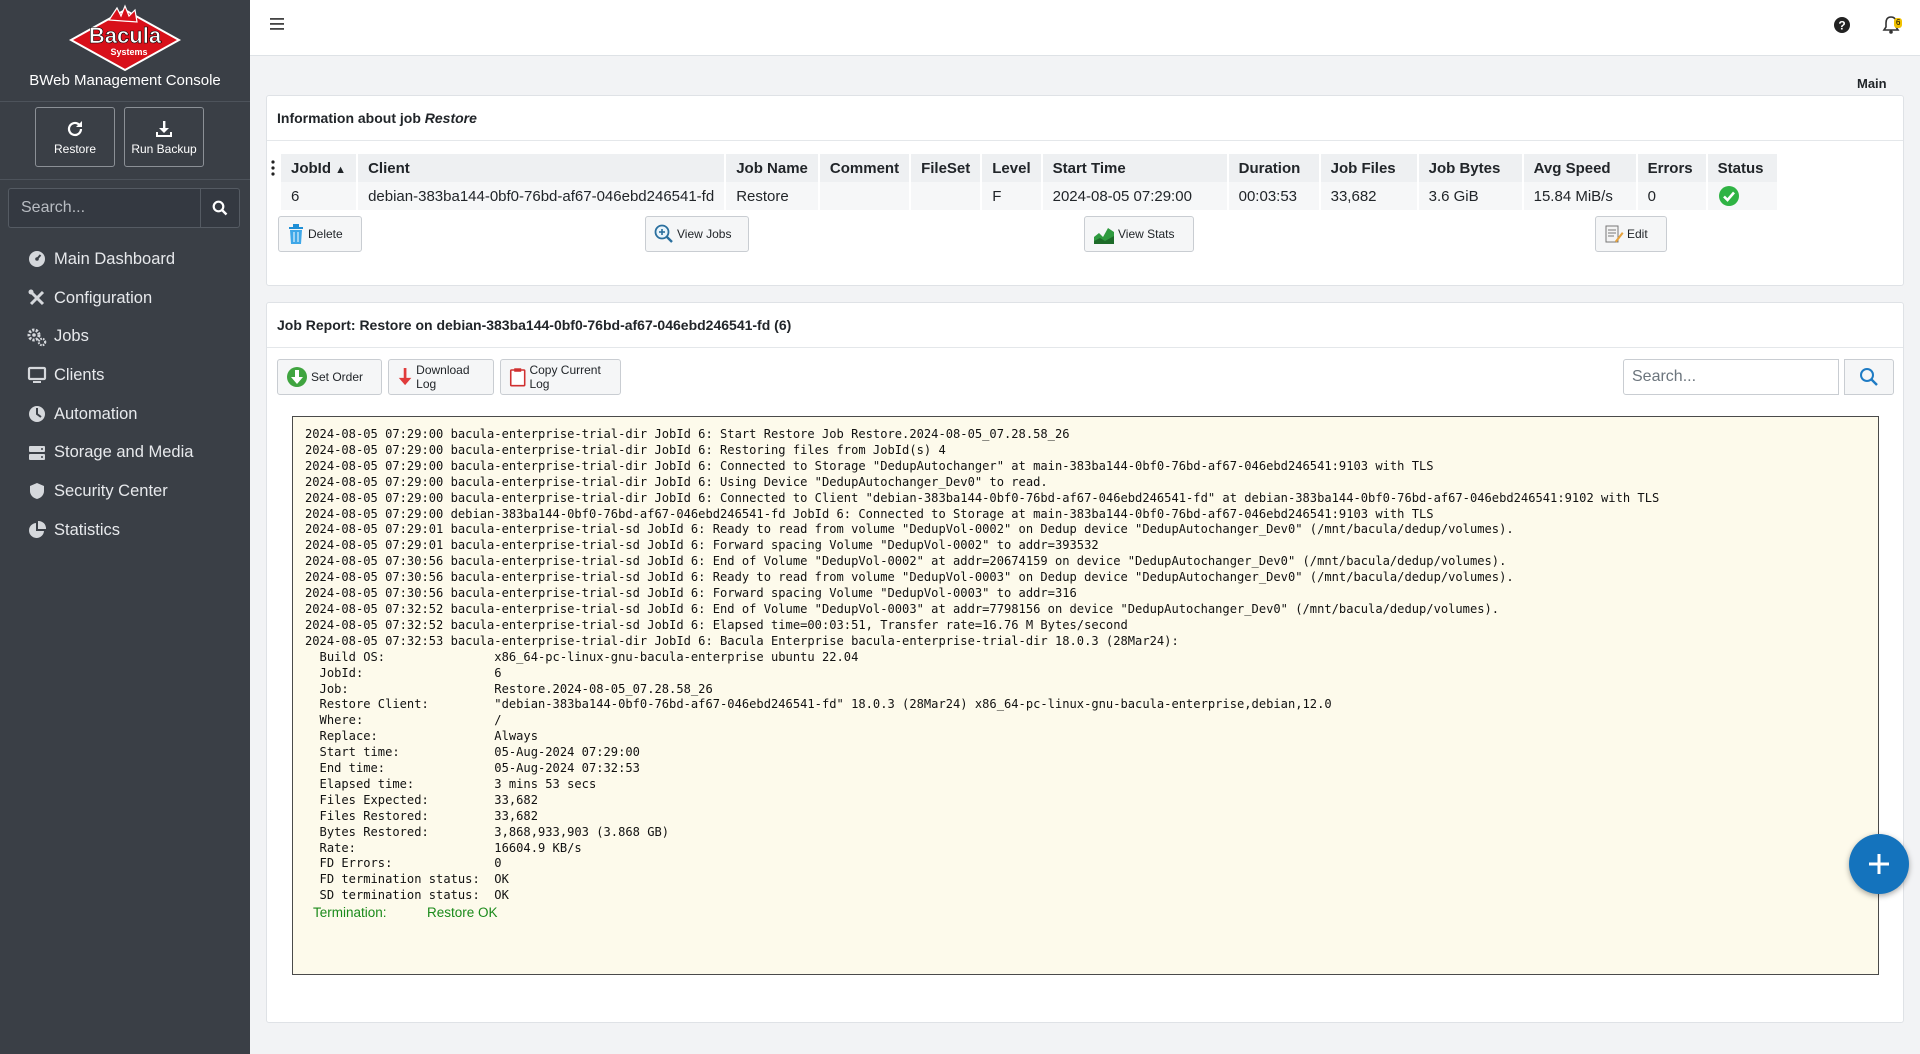  Describe the element at coordinates (1579, 168) in the screenshot. I see `col-avg-speed: Avg Speed` at that location.